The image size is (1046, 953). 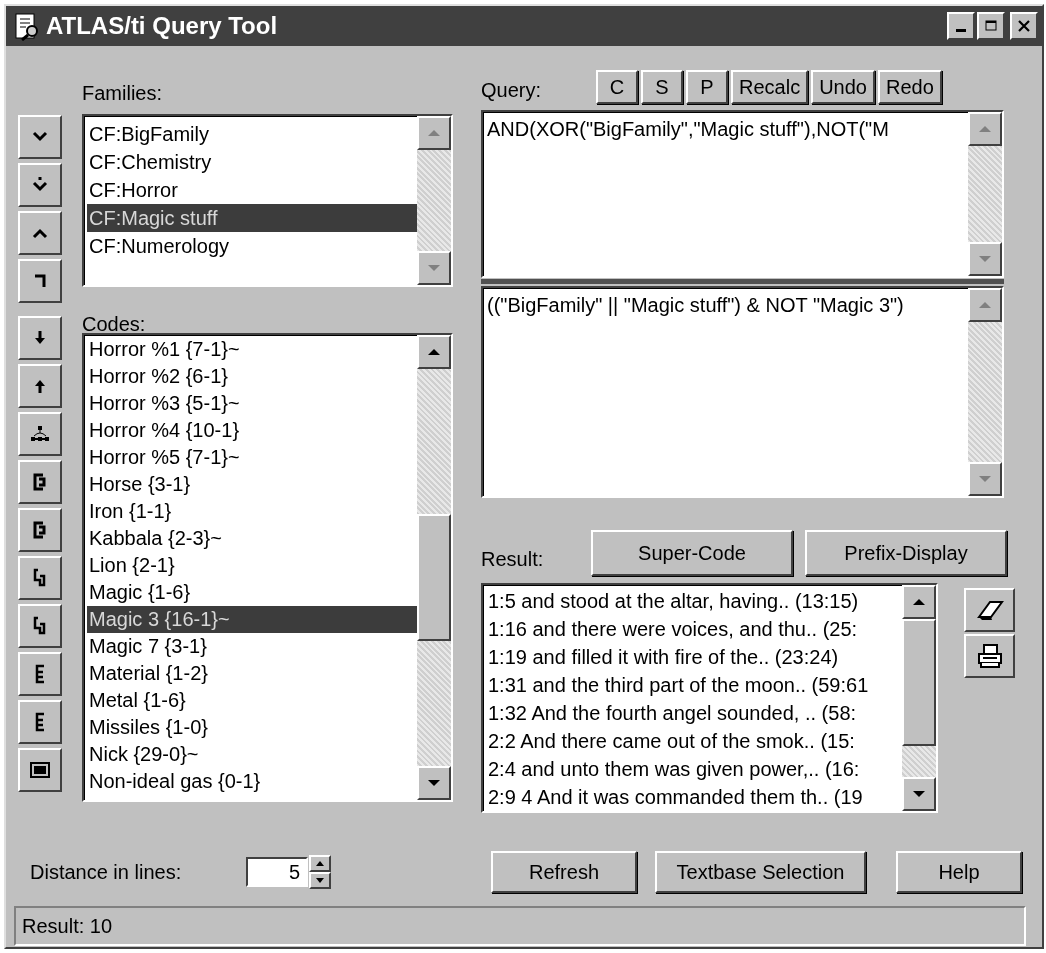 I want to click on list-item: 2:4 and unto them was given power,.. (16:, so click(x=694, y=769).